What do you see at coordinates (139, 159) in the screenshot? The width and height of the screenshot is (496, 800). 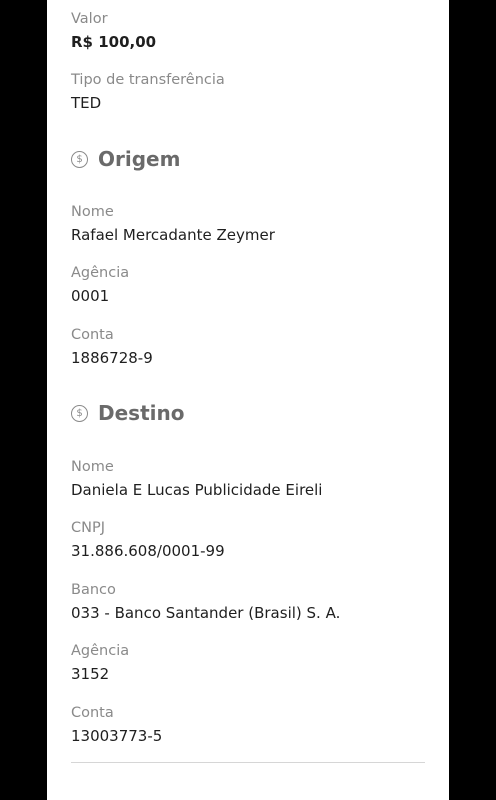 I see `origem-title: Origem` at bounding box center [139, 159].